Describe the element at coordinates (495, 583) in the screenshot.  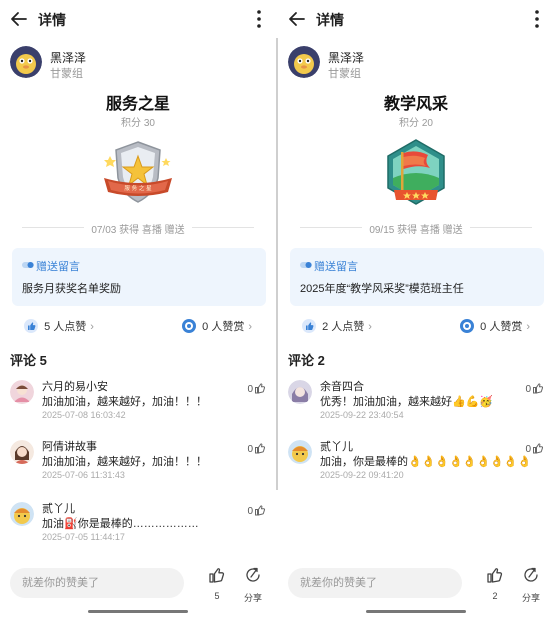
I see `like-button: 2` at that location.